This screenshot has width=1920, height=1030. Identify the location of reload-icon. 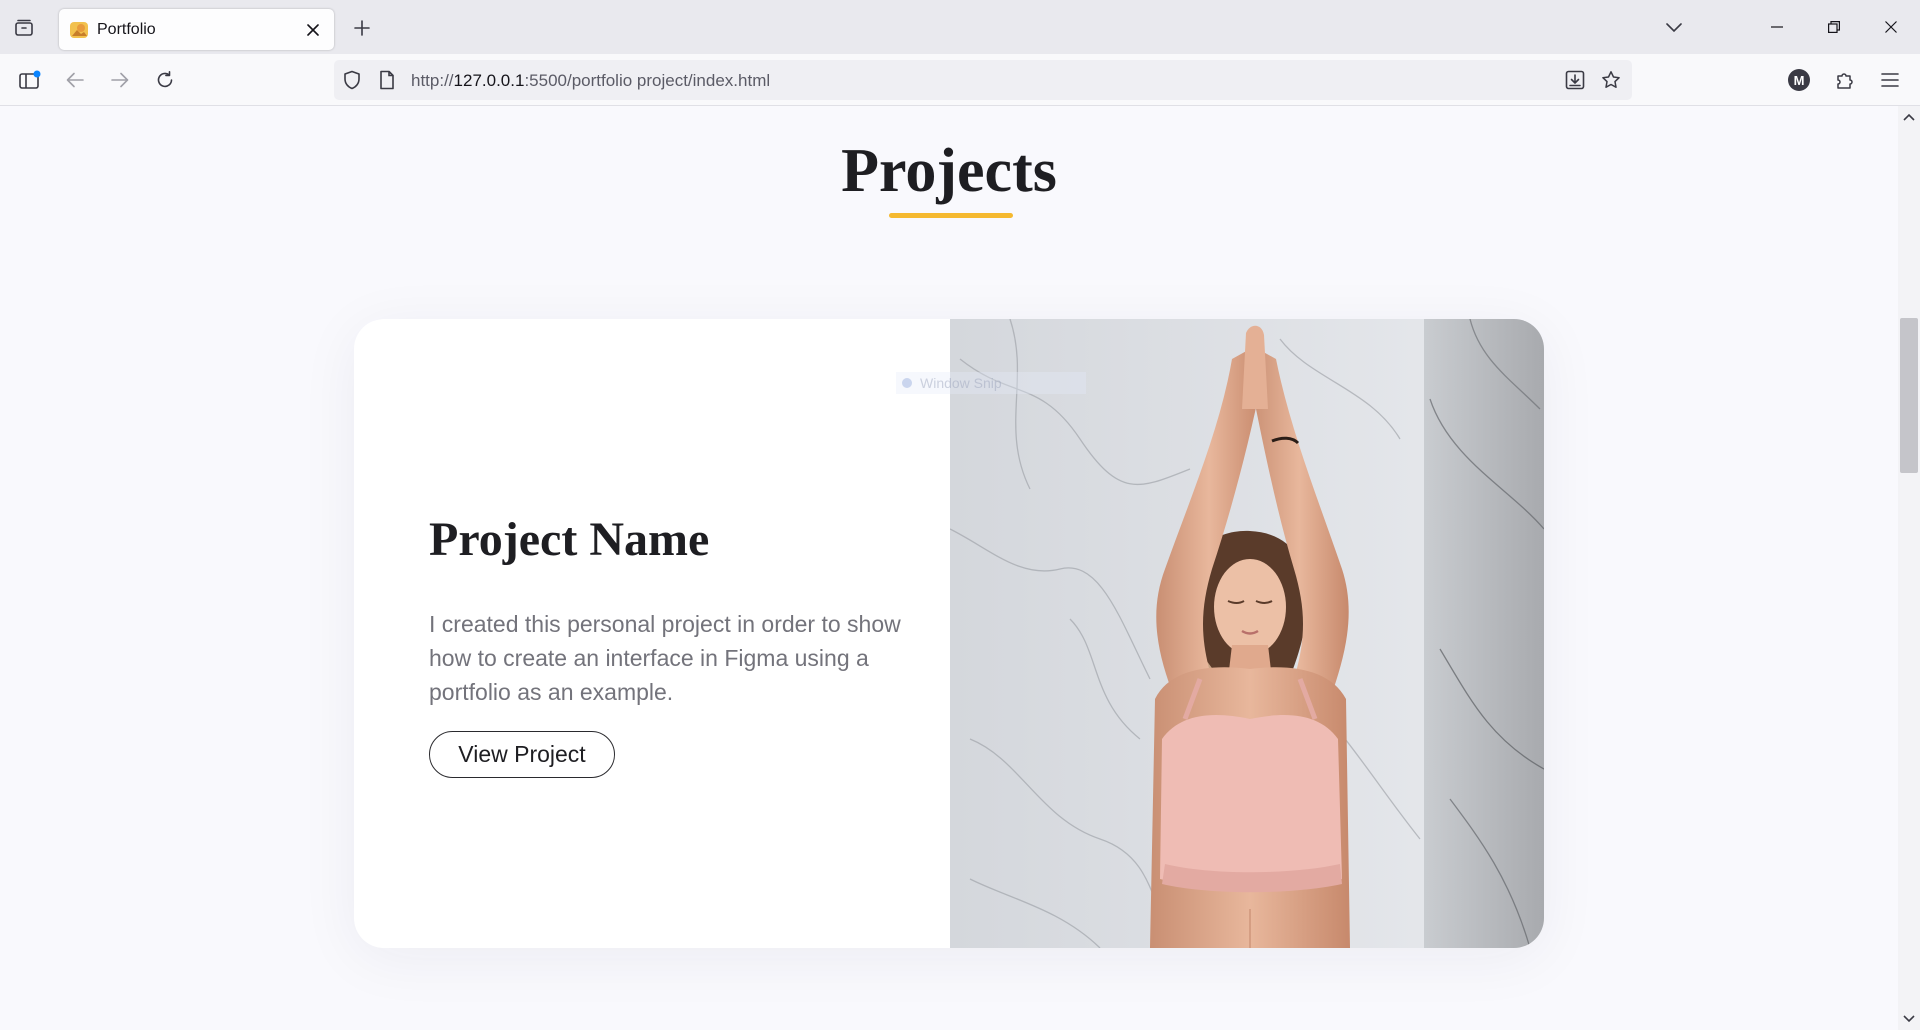
(165, 80).